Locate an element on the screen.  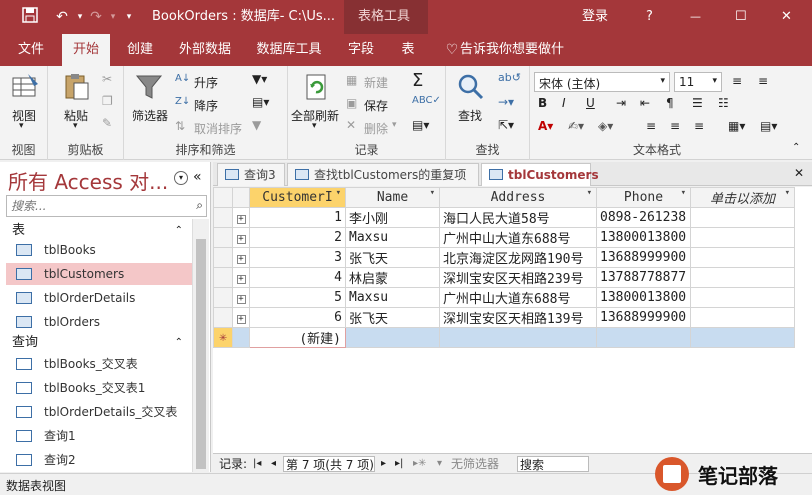
table-row: +3 张飞天 北京海淀区龙网路190号 13688999900 is located at coordinates (504, 257).